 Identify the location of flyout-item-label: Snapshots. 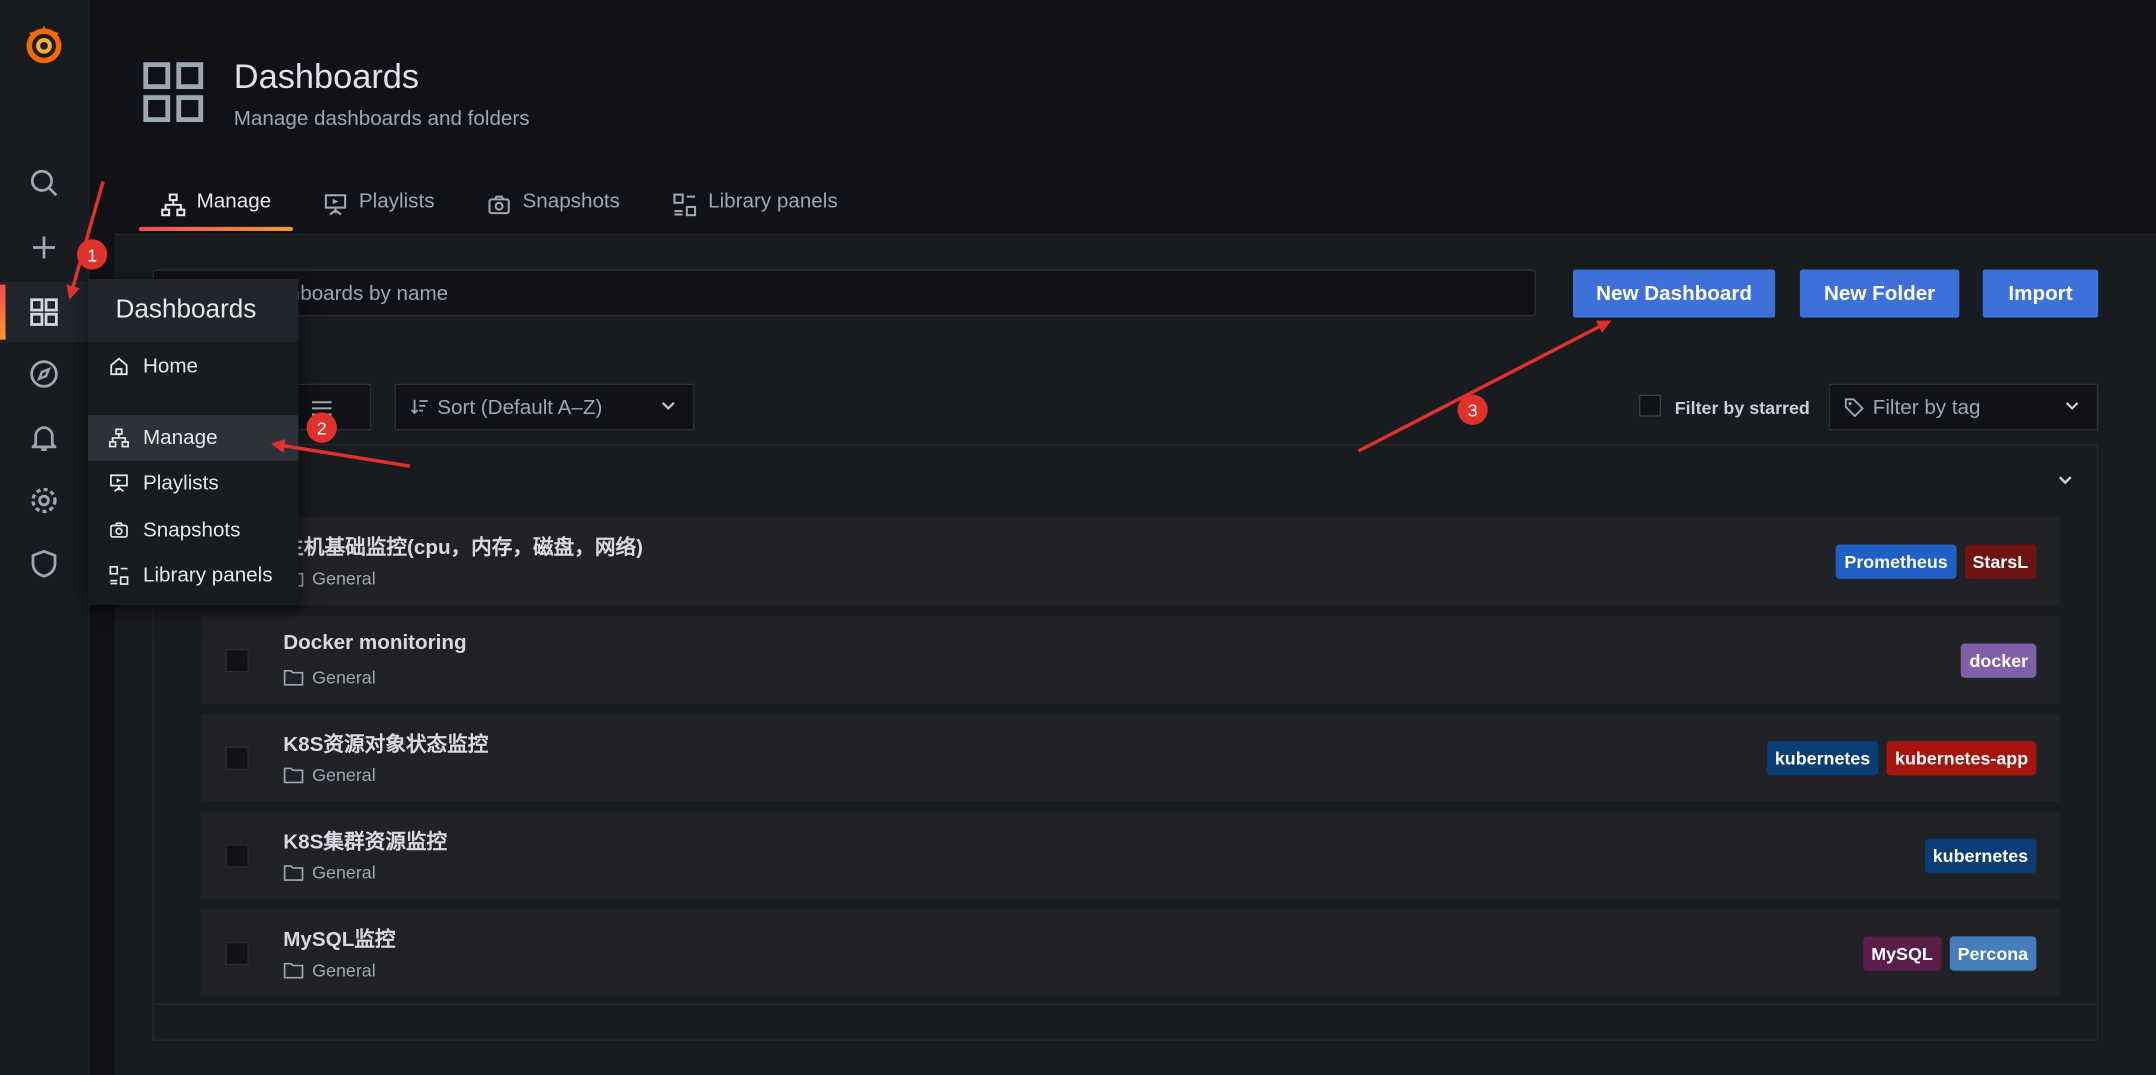
(192, 530).